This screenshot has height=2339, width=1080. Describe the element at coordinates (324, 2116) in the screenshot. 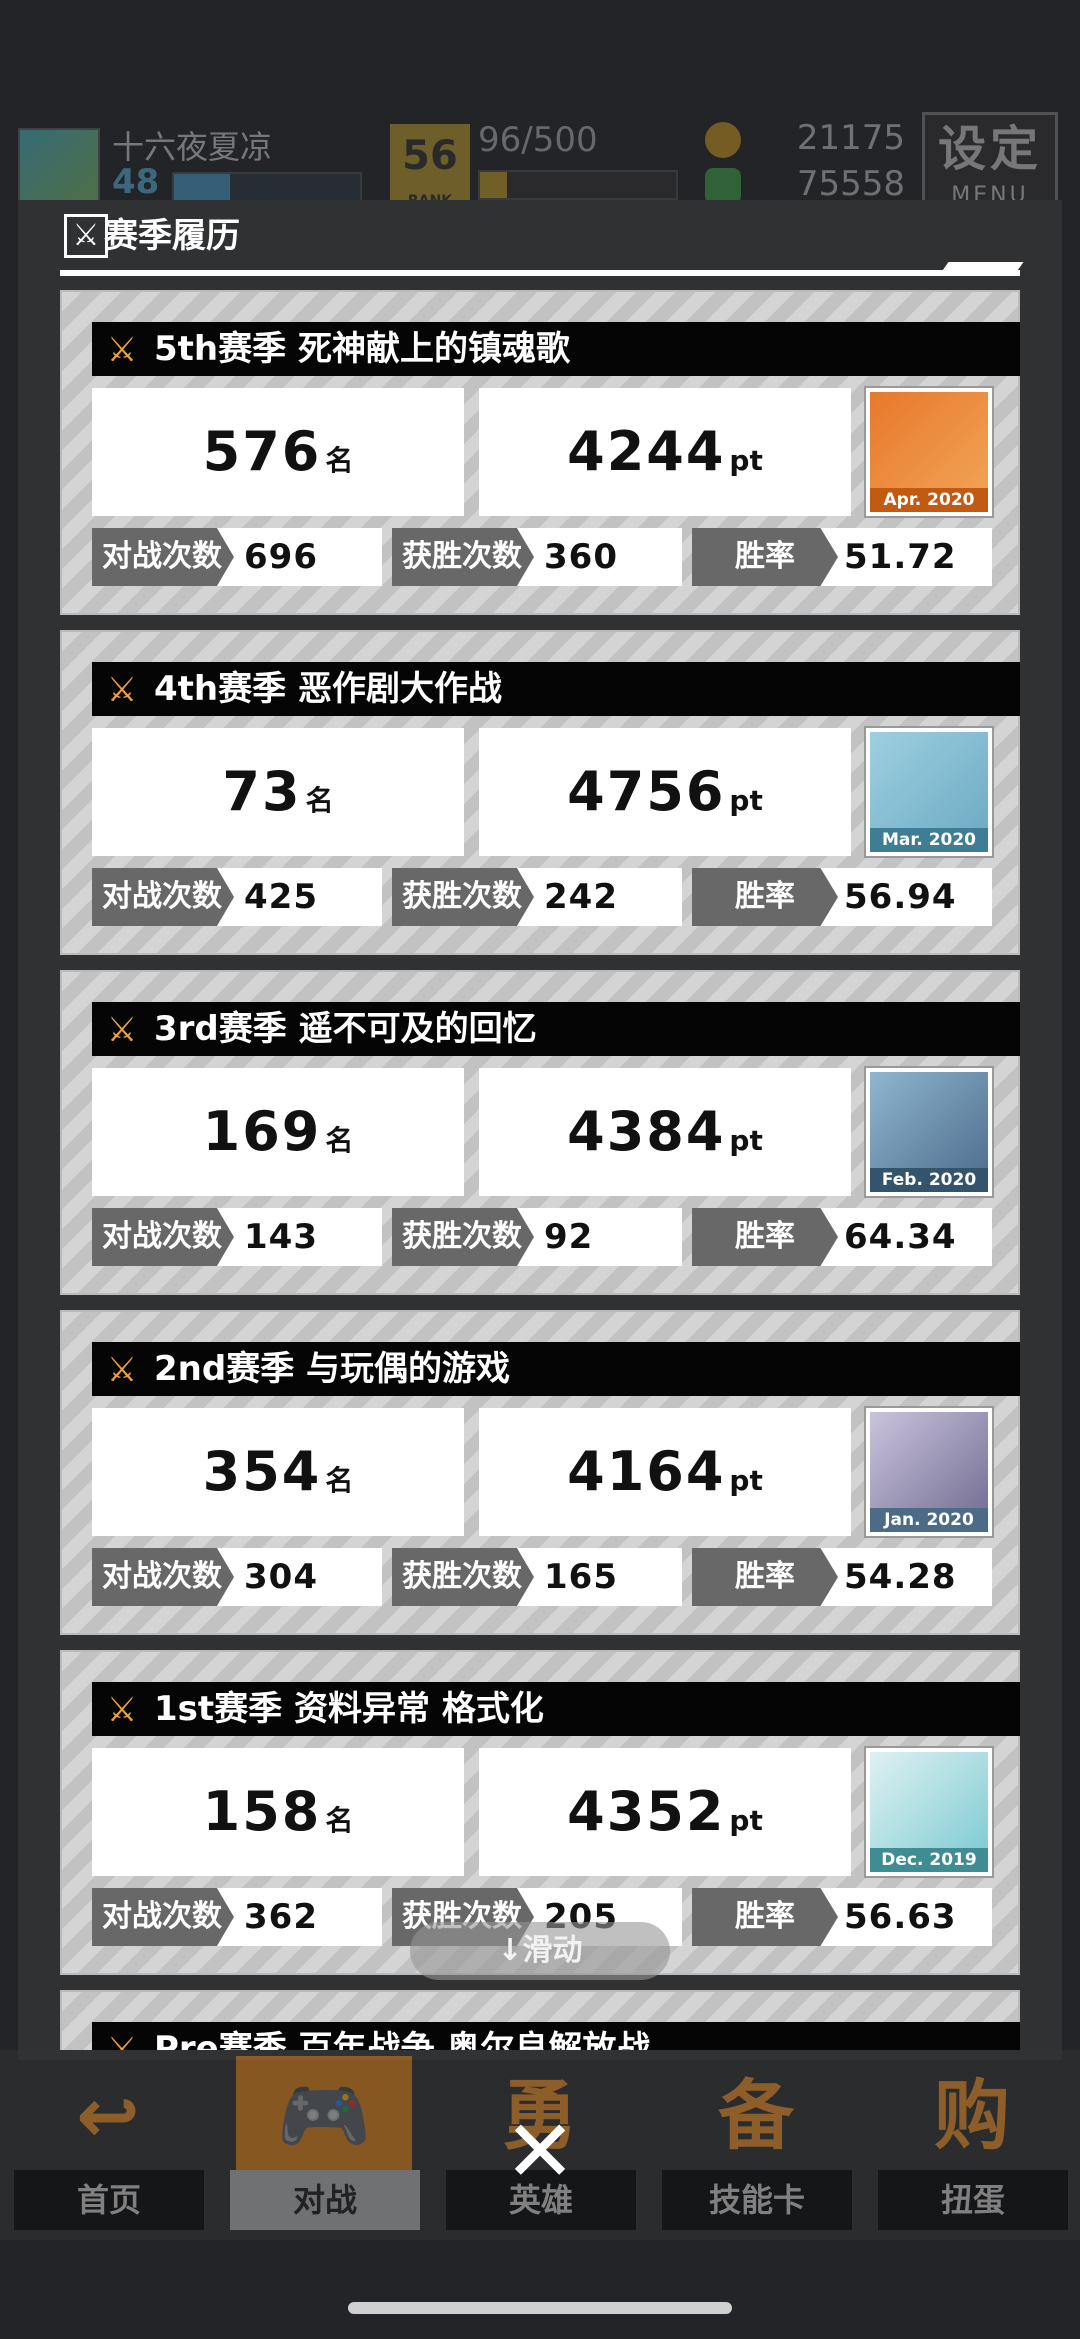

I see `gamepad-icon: 🎮` at that location.